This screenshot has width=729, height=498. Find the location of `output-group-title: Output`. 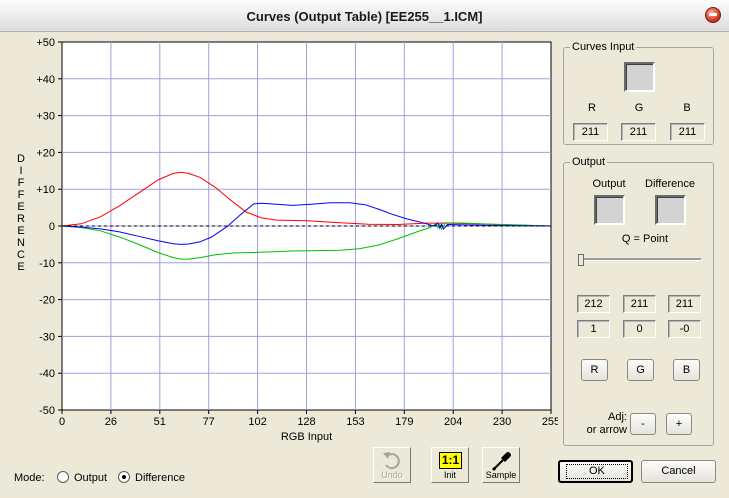

output-group-title: Output is located at coordinates (589, 162).